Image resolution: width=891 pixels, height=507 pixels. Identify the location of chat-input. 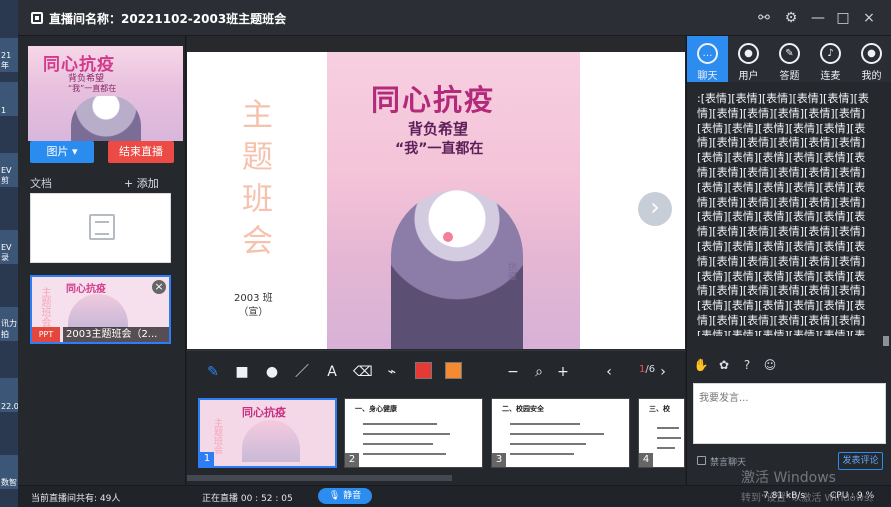
(789, 413).